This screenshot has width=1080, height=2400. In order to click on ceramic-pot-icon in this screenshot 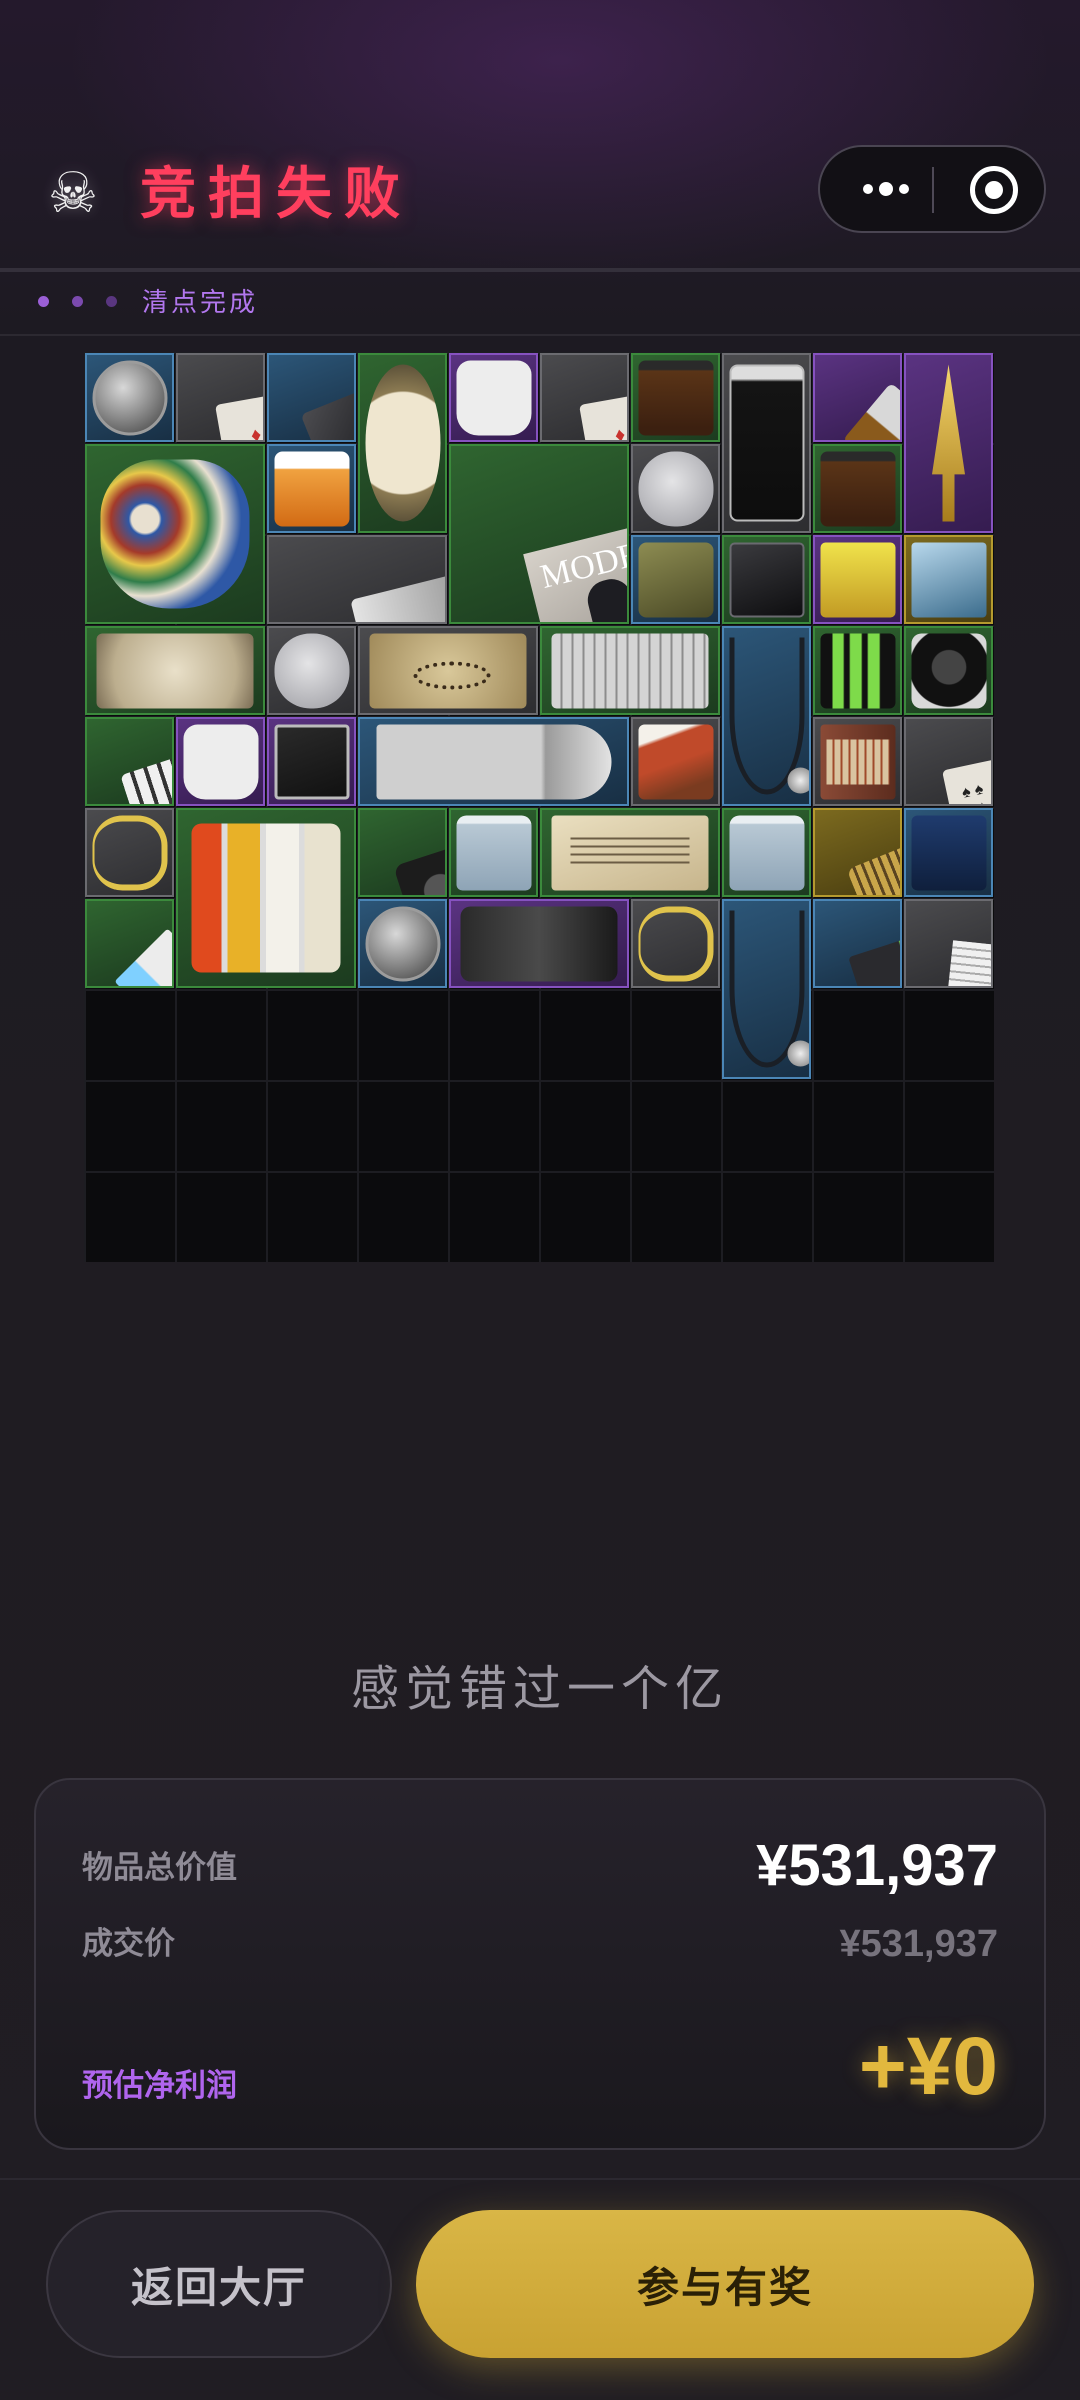, I will do `click(175, 534)`.